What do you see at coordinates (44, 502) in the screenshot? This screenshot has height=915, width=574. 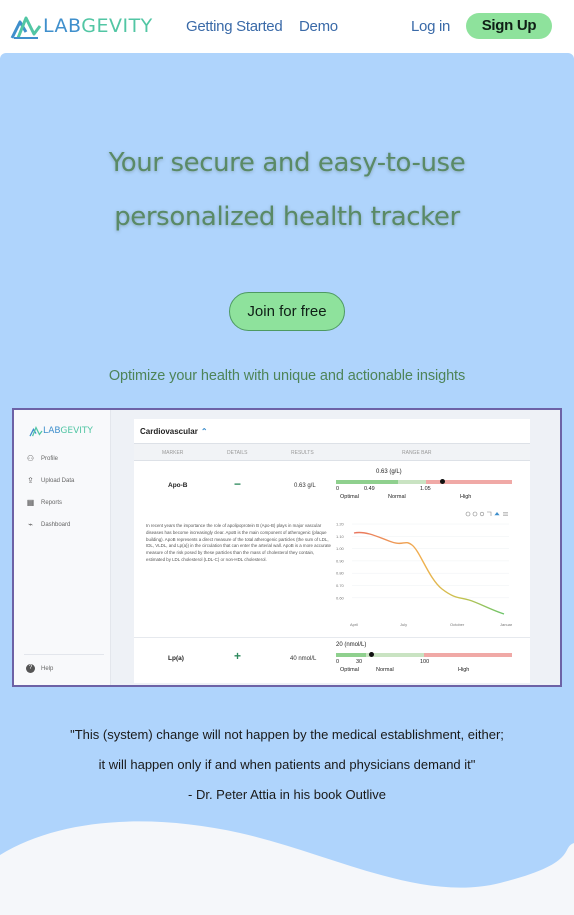 I see `preview-menu-reports: ▦ Reports` at bounding box center [44, 502].